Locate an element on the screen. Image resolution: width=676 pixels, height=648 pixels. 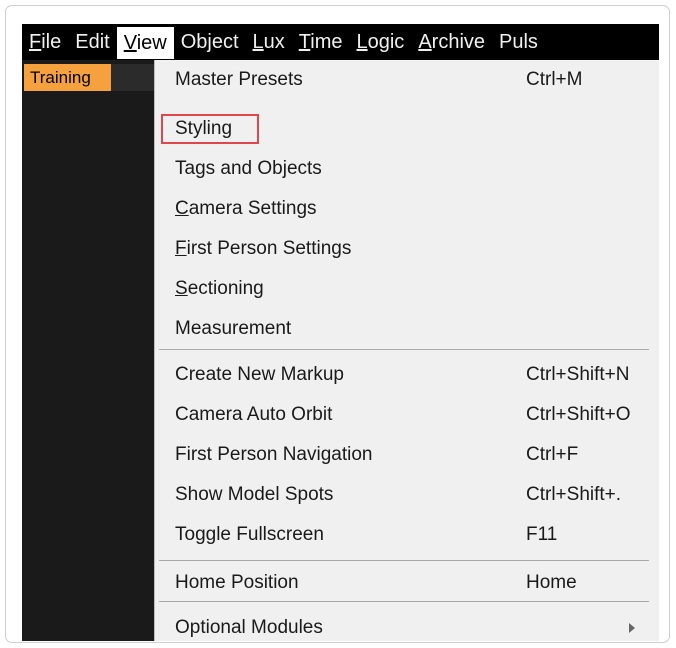
menu-item-text: Show Model Spots is located at coordinates (254, 494).